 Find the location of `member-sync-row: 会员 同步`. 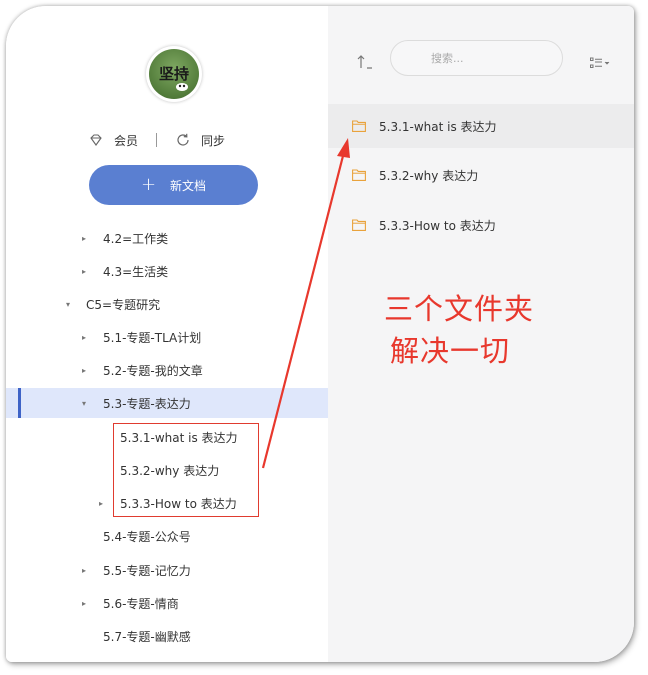

member-sync-row: 会员 同步 is located at coordinates (156, 140).